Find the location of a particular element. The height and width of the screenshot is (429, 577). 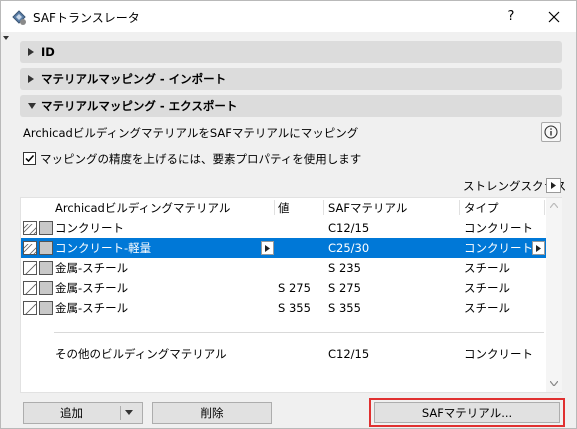

app-icon is located at coordinates (19, 17).